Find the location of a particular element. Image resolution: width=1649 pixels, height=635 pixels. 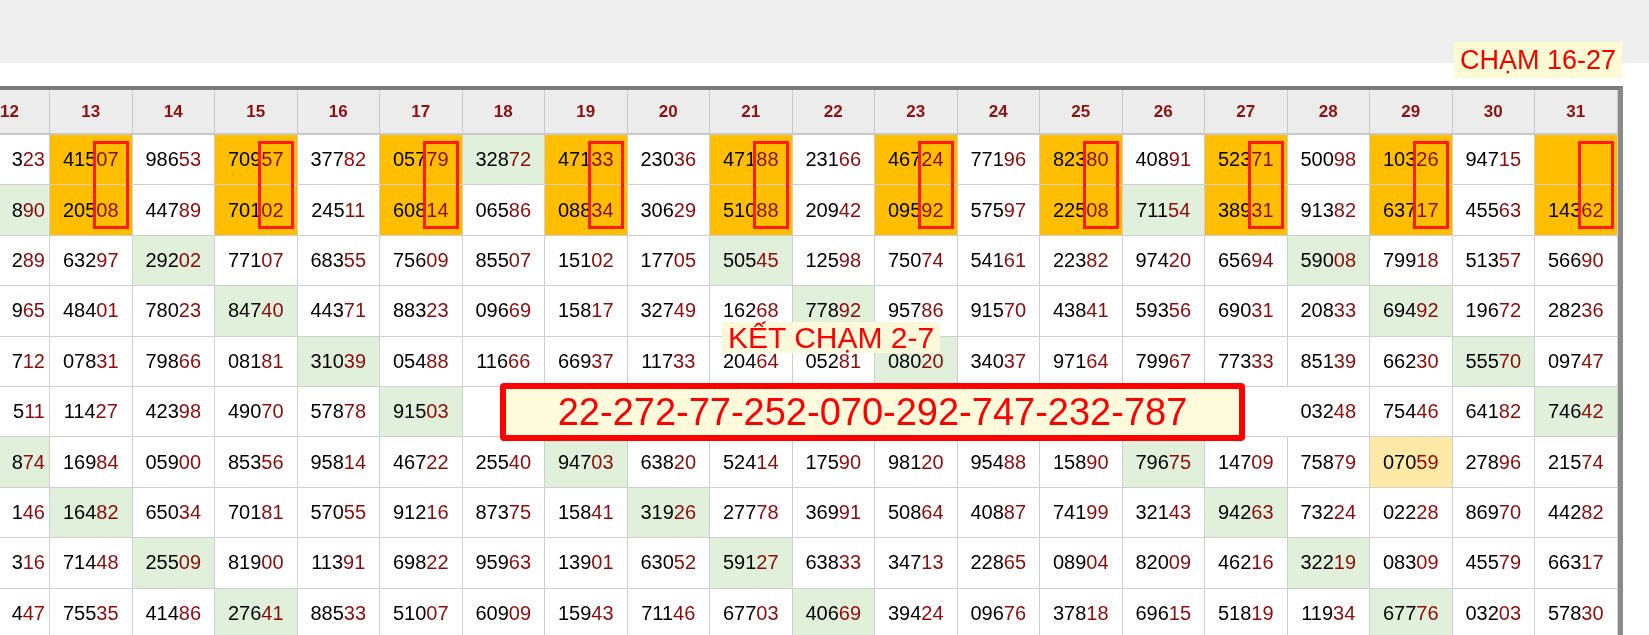

title-label: CHẠM 16-27 is located at coordinates (1537, 60).